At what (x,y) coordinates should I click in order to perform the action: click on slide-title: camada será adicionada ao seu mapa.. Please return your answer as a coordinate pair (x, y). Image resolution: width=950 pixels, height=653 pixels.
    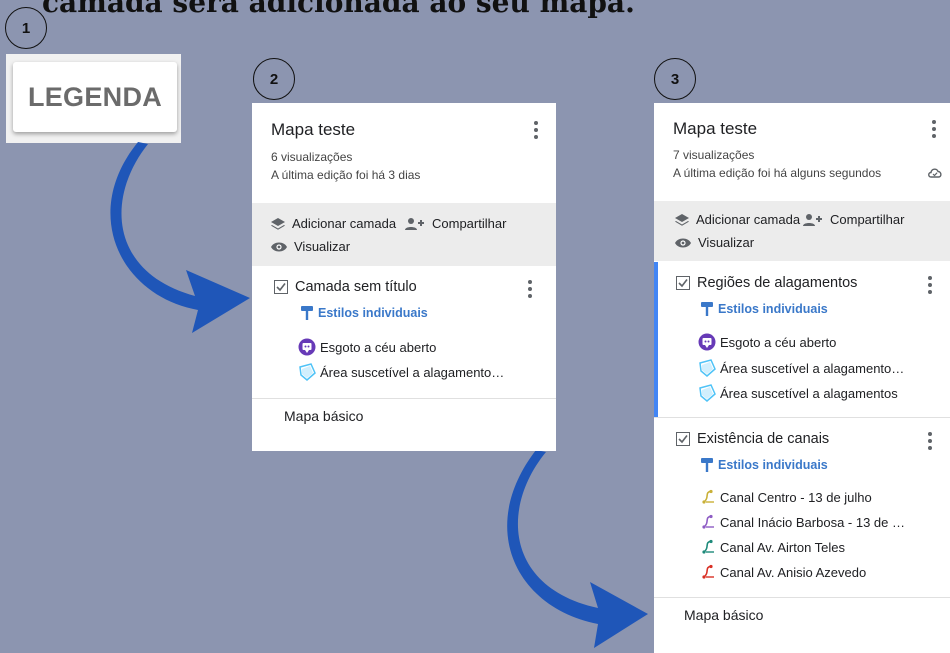
    Looking at the image, I should click on (338, 9).